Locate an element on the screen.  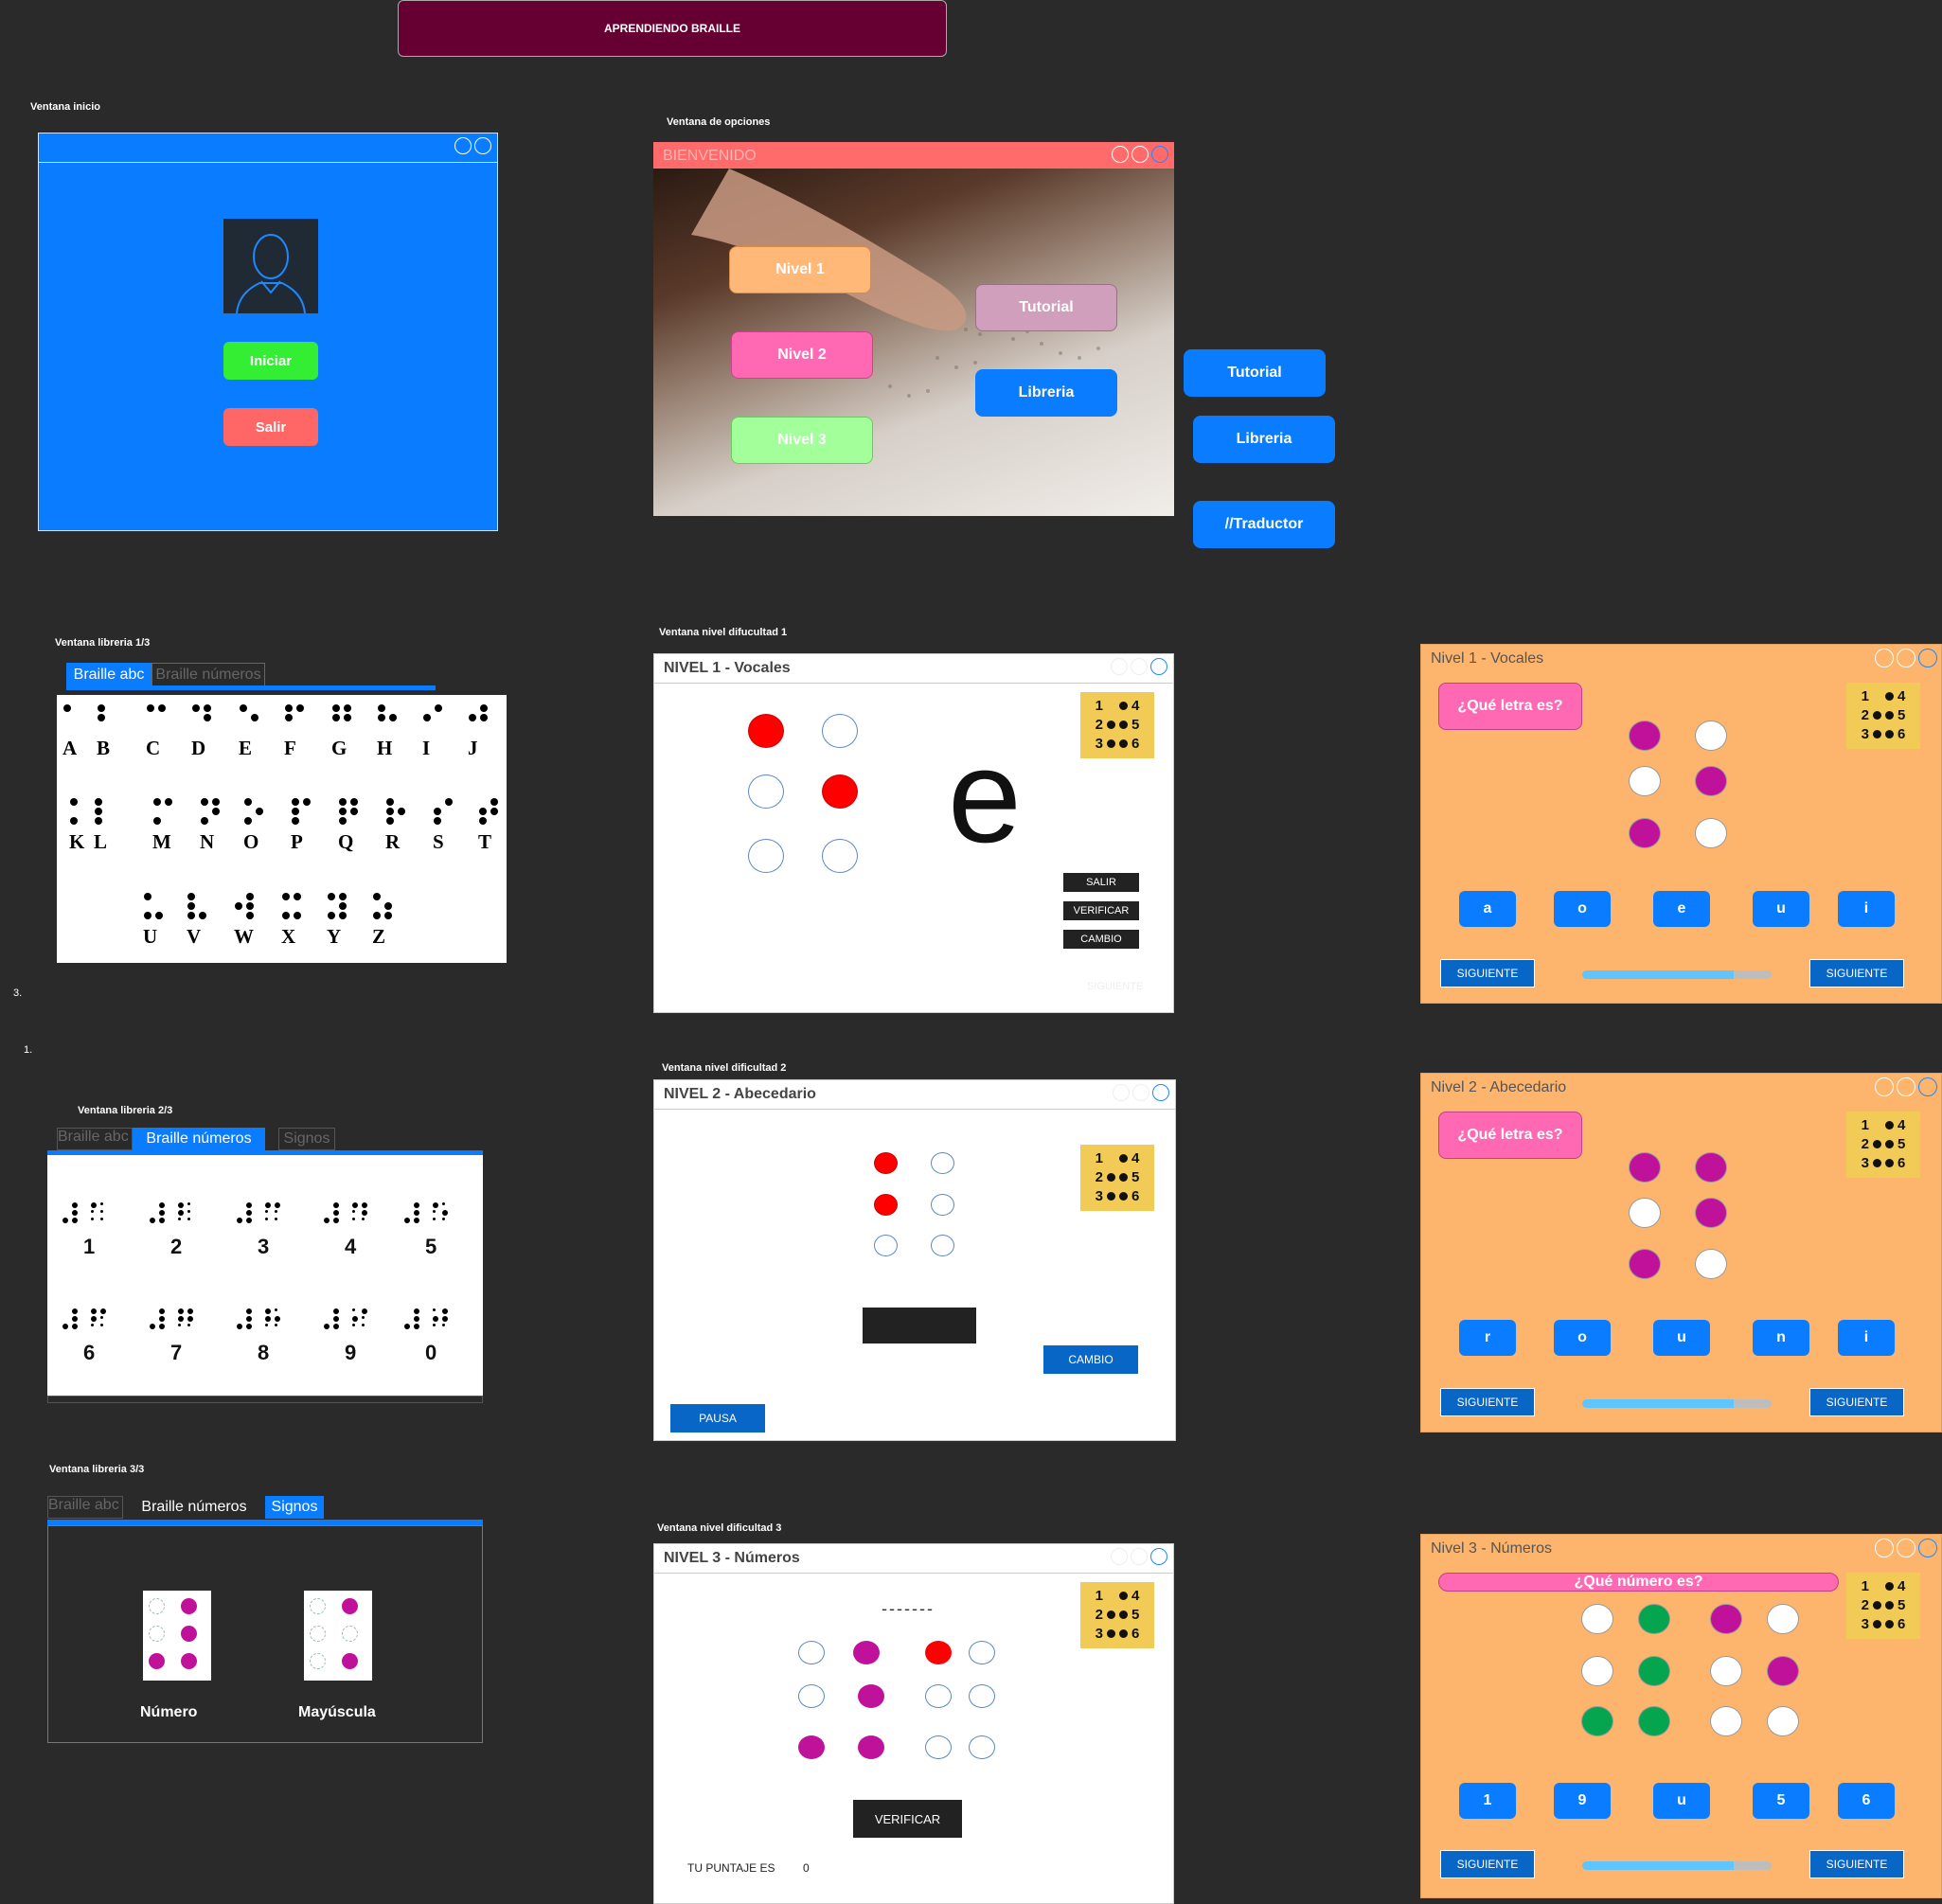
answer-option-button: o is located at coordinates (1582, 1338).